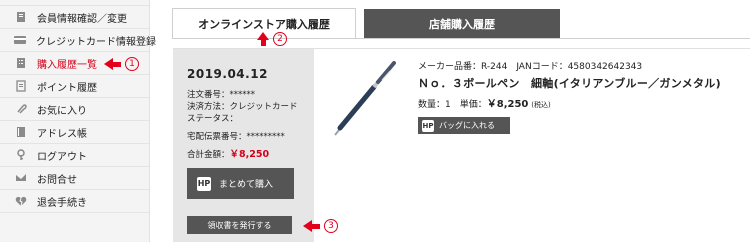  I want to click on total-amount: ￥8,250, so click(249, 154).